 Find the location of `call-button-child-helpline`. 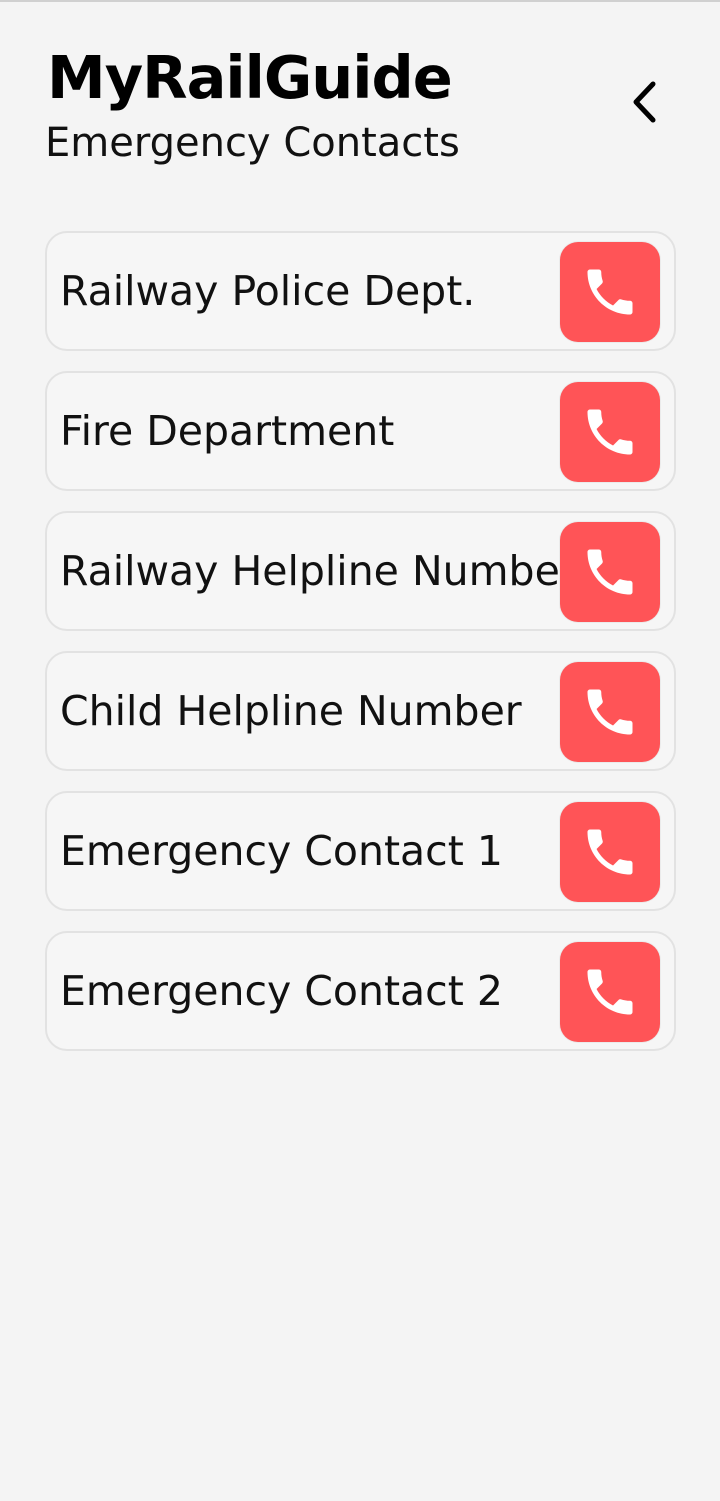

call-button-child-helpline is located at coordinates (610, 712).